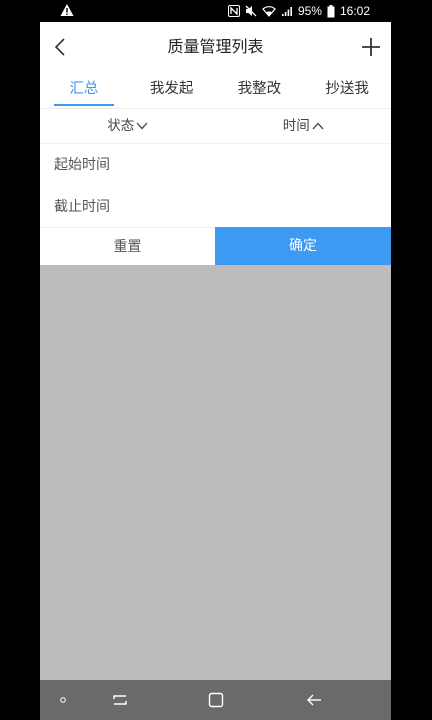 The image size is (432, 720). Describe the element at coordinates (121, 126) in the screenshot. I see `status-filter-label: 状态` at that location.